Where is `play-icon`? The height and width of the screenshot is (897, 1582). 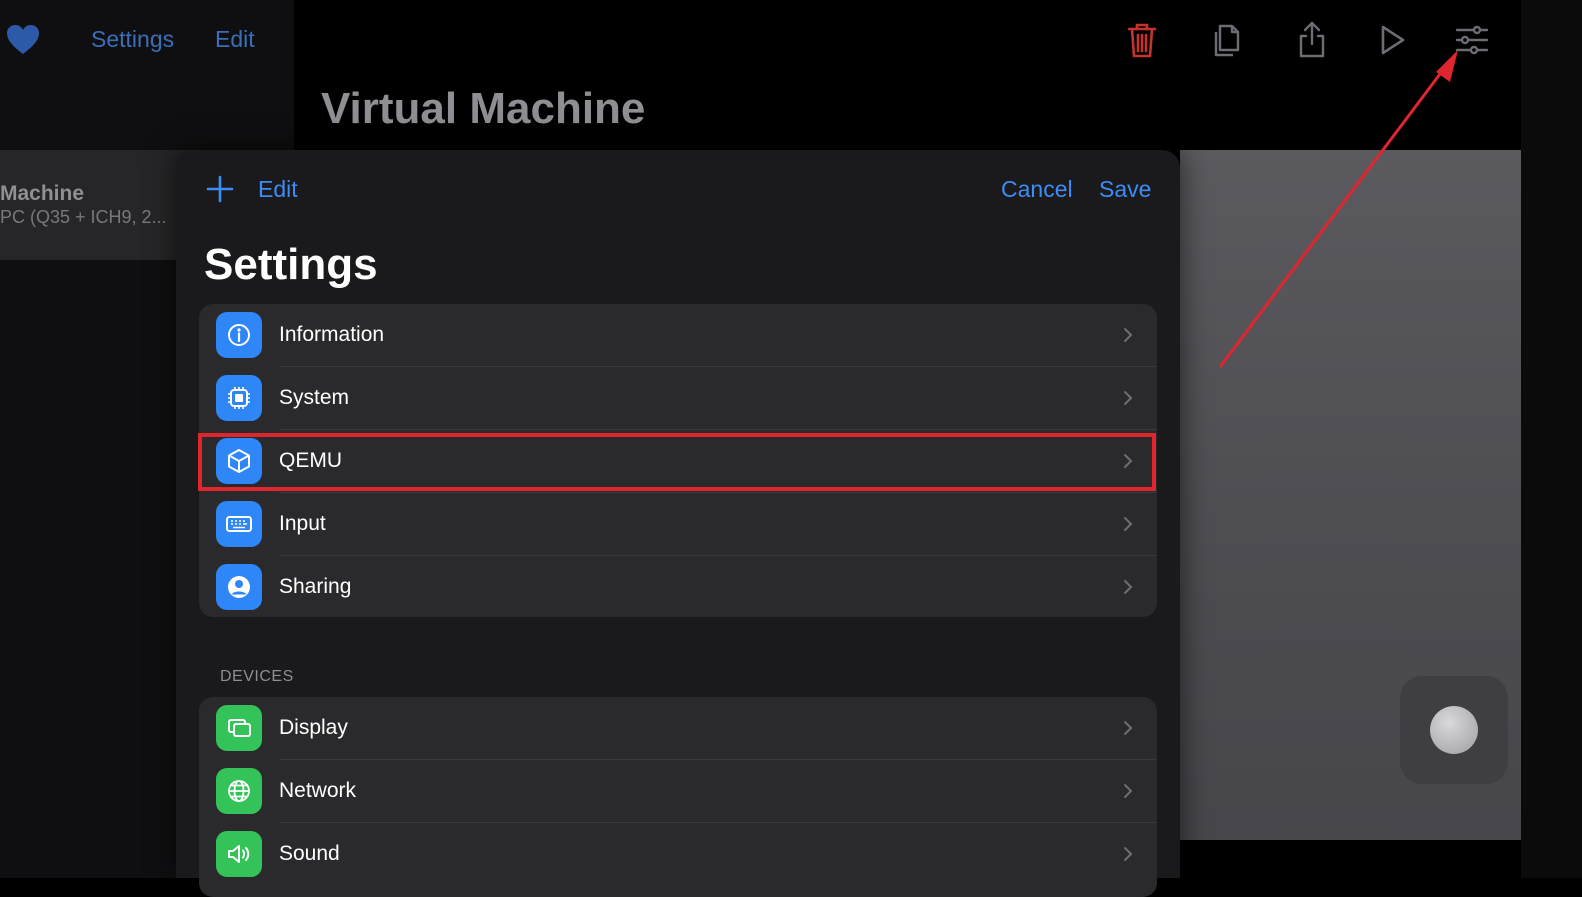 play-icon is located at coordinates (1392, 40).